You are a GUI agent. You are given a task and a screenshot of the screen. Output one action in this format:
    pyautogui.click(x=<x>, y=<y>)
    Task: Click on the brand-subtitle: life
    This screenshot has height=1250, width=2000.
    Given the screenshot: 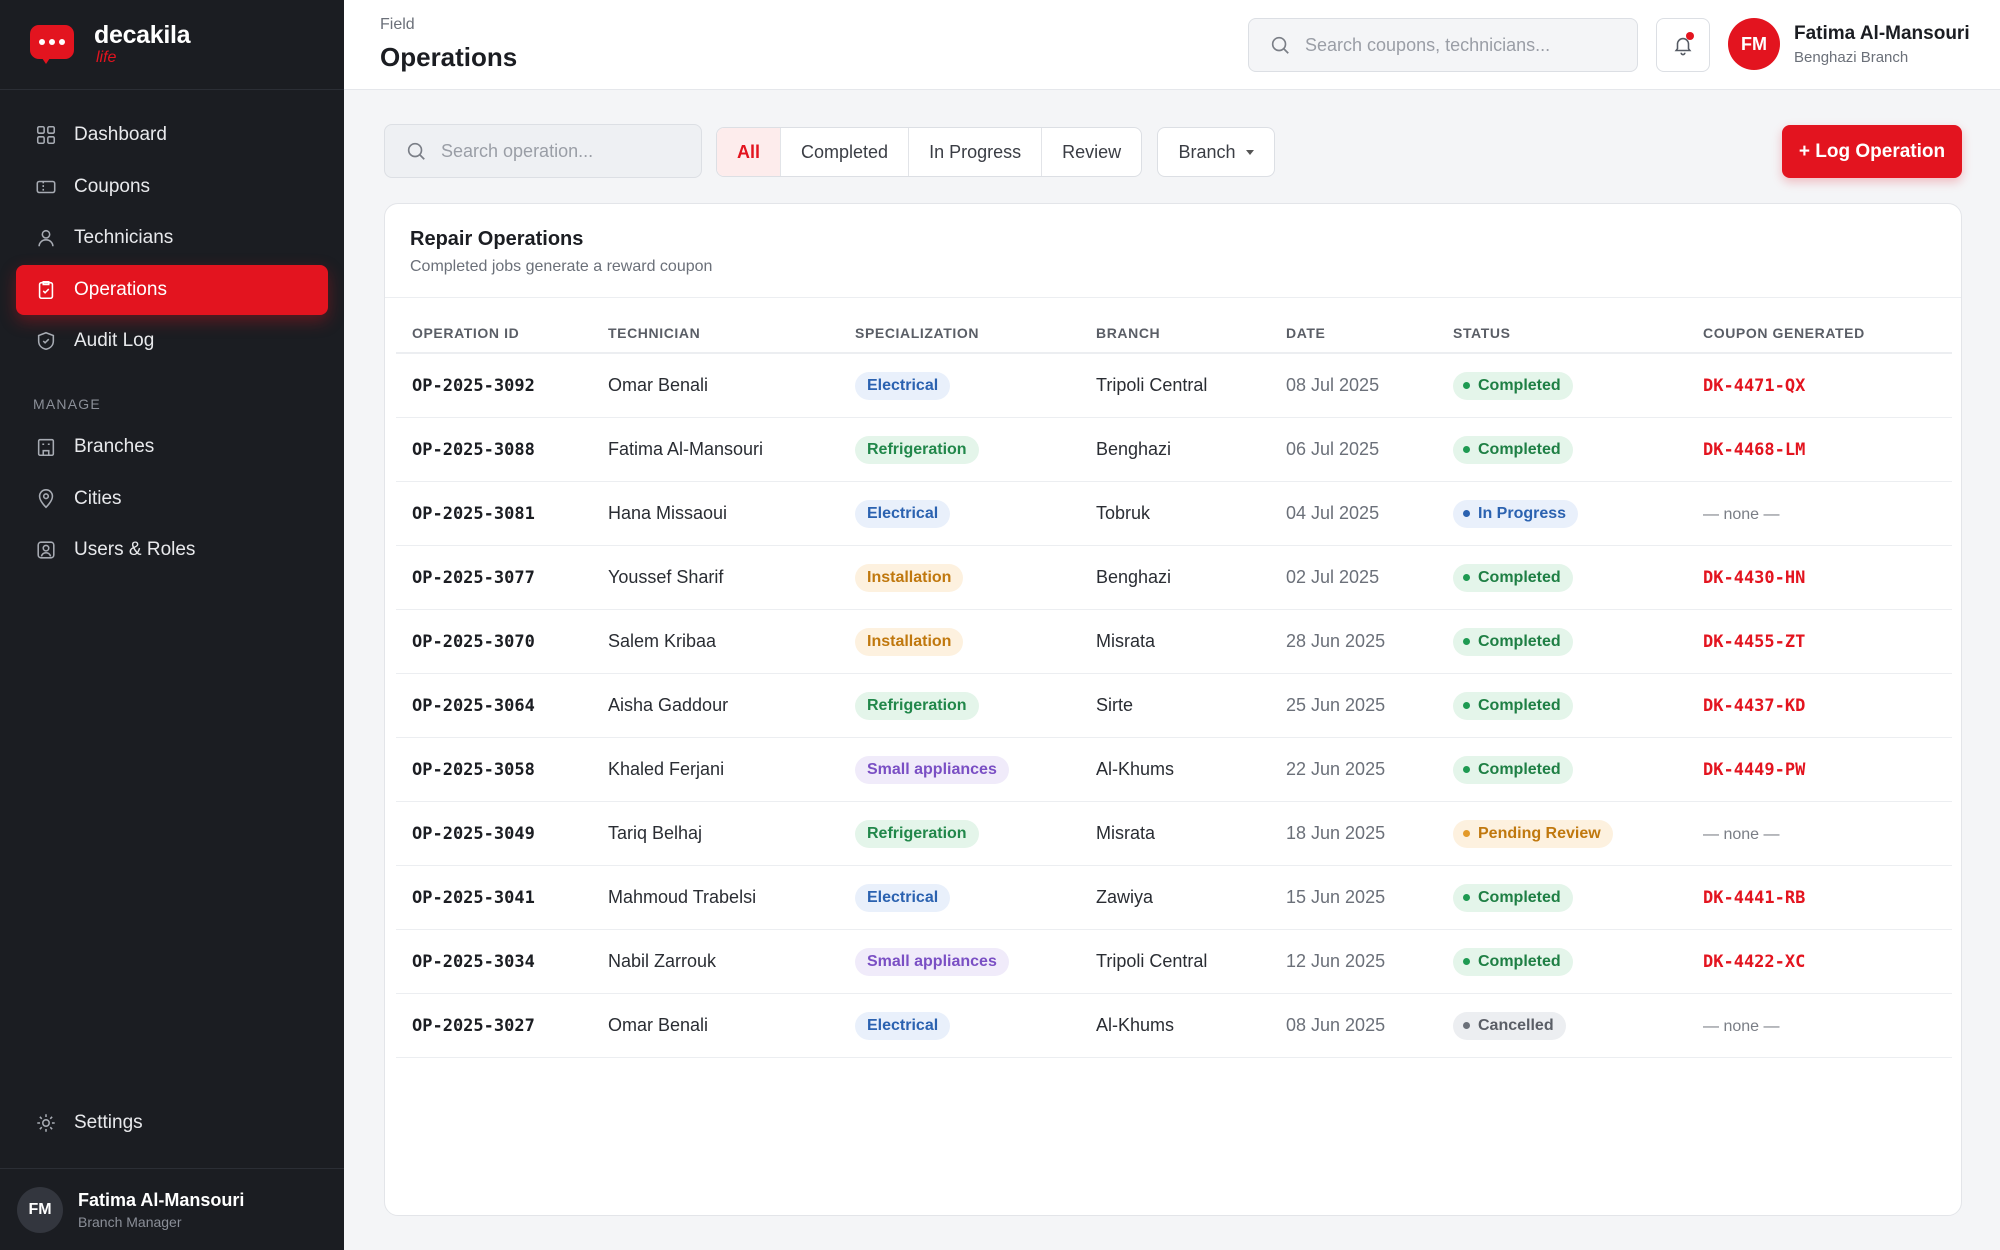 What is the action you would take?
    pyautogui.click(x=106, y=57)
    